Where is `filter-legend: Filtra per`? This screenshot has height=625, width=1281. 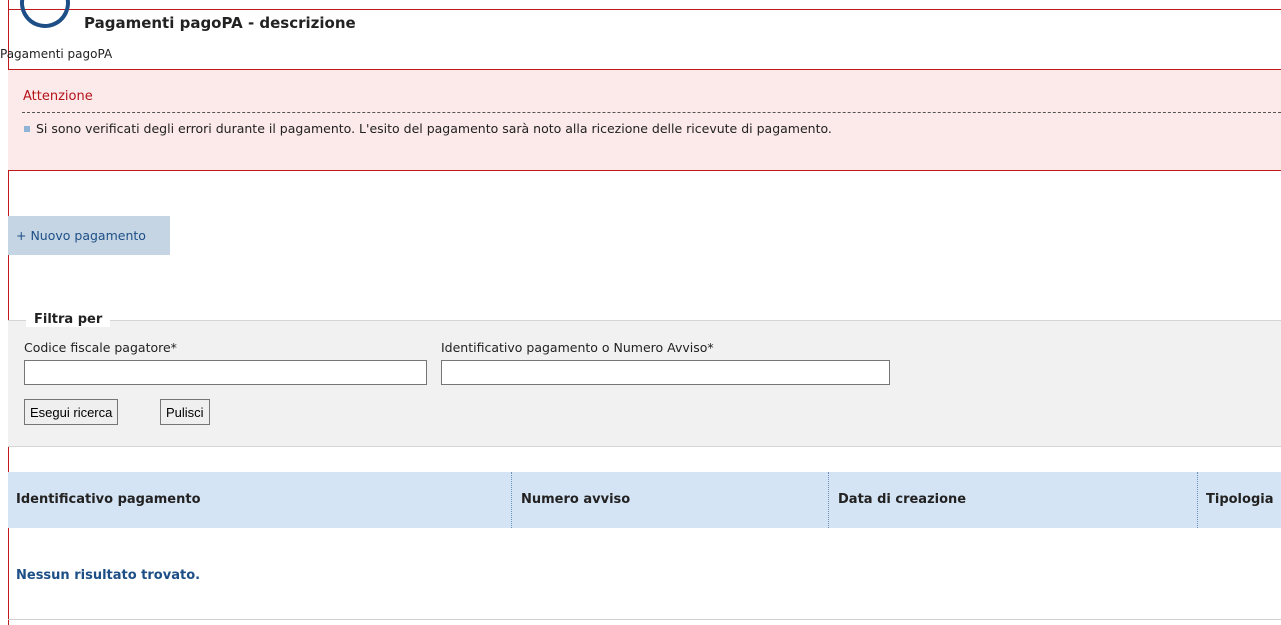 filter-legend: Filtra per is located at coordinates (68, 319).